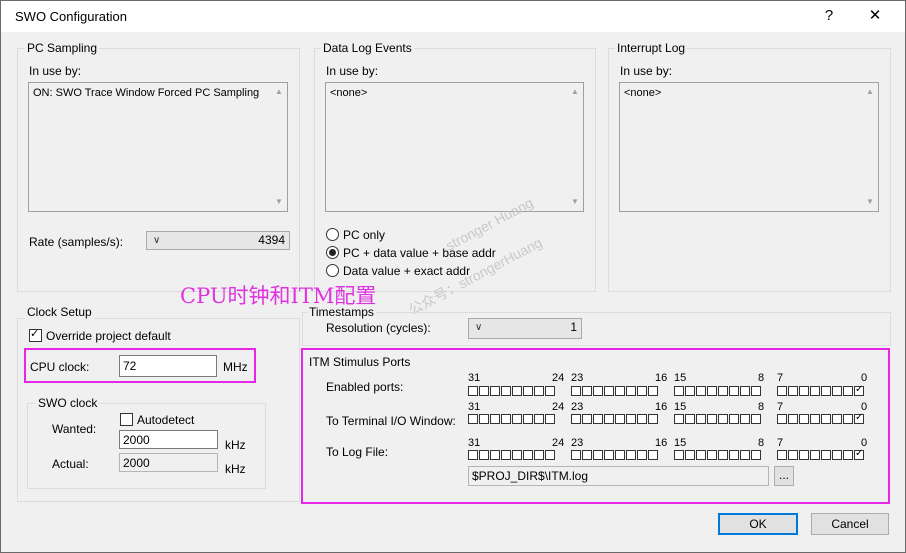 The height and width of the screenshot is (553, 906). What do you see at coordinates (525, 328) in the screenshot?
I see `resolution-combo: ∨ 1` at bounding box center [525, 328].